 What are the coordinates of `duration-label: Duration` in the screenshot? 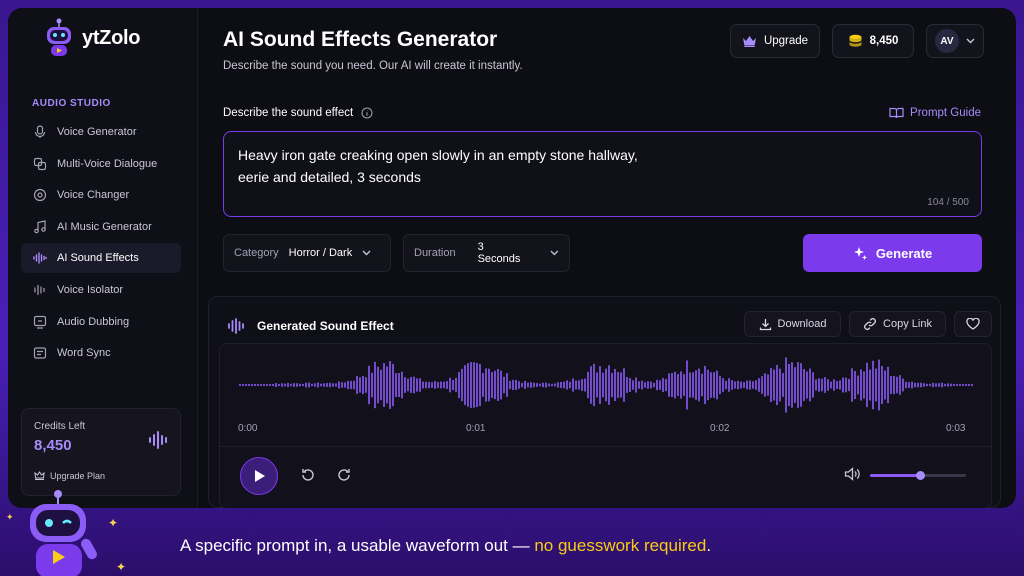 It's located at (435, 253).